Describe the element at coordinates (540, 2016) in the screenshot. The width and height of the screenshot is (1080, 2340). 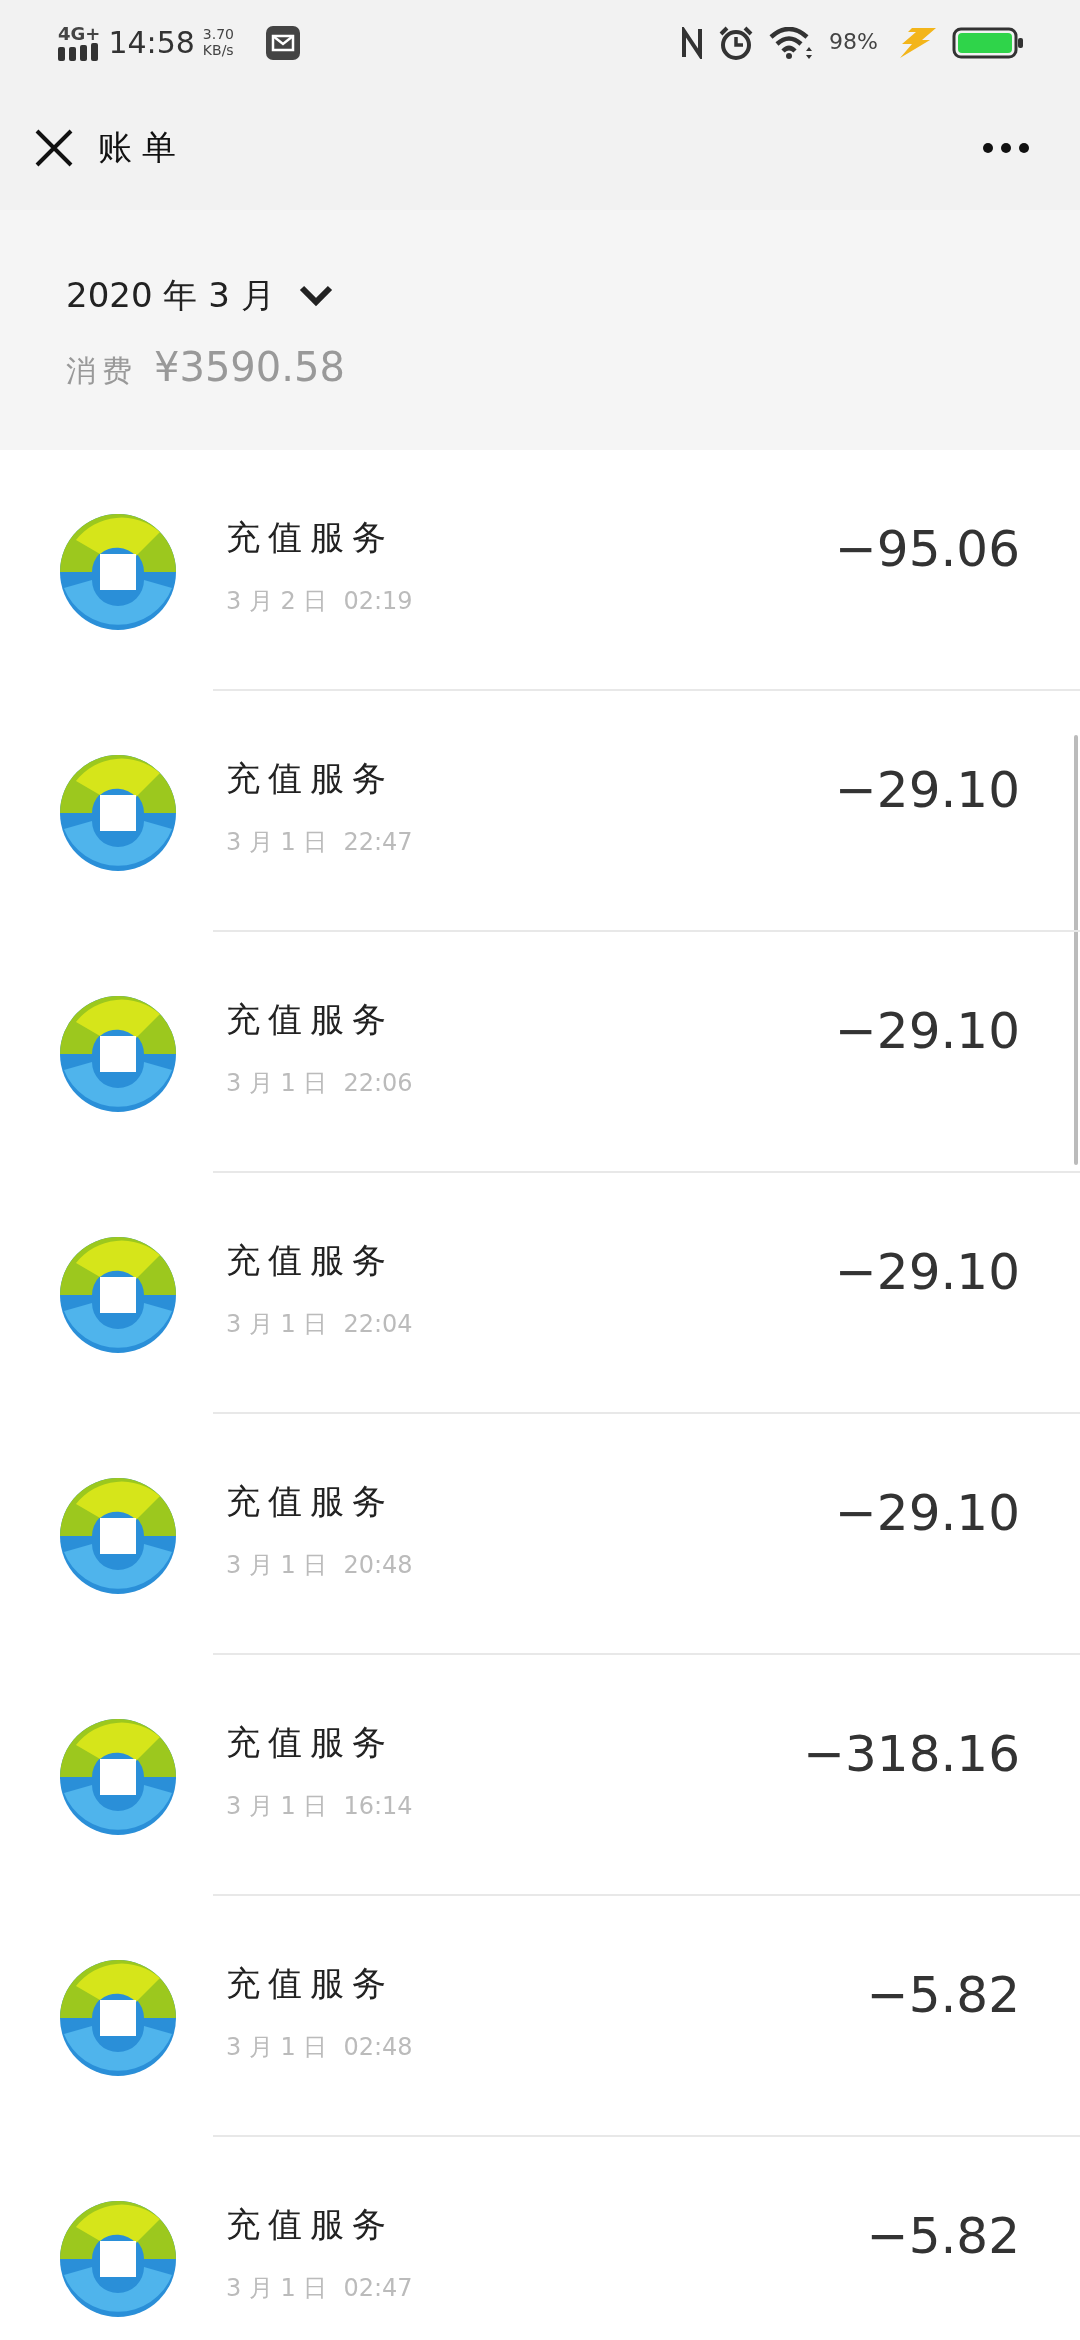
I see `transaction-row: 充值服务 3 月 1 日 02:48 −5.82` at that location.